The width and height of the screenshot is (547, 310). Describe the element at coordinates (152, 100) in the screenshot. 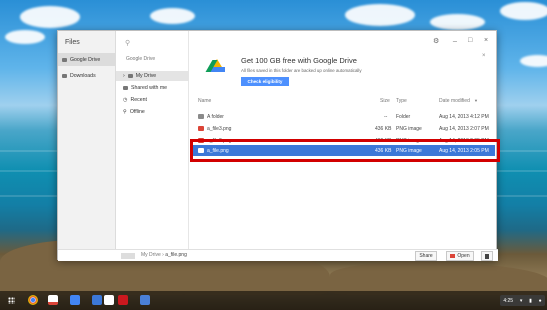

I see `tree-item-recent: ◷ Recent` at that location.